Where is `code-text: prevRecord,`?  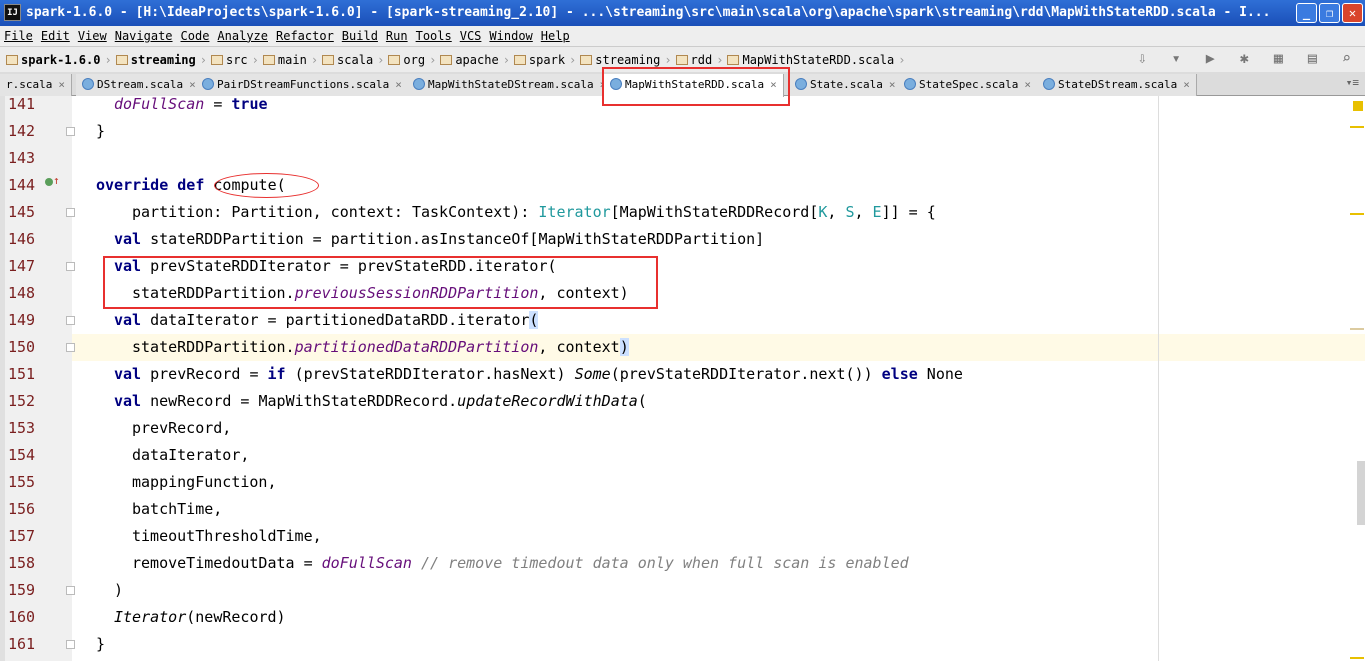
code-text: prevRecord, is located at coordinates (181, 428).